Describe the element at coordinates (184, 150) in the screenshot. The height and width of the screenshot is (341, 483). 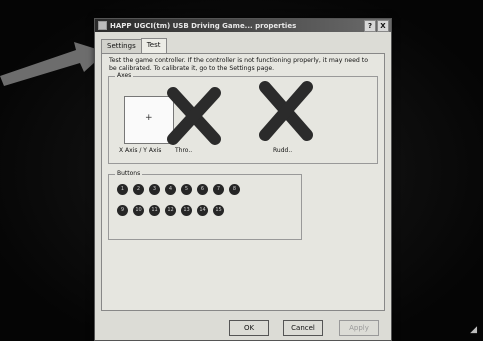
I see `throttle-label: Thro..` at that location.